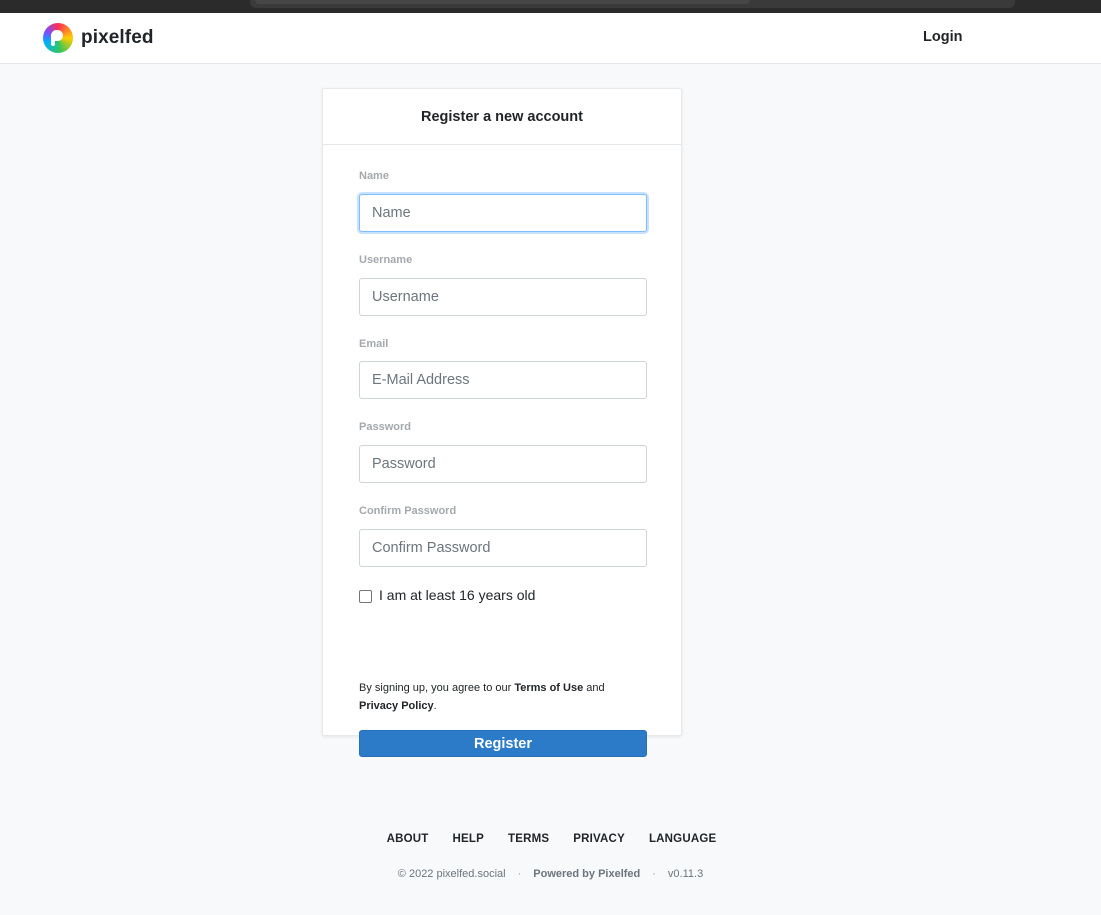  What do you see at coordinates (365, 596) in the screenshot?
I see `age-checkbox` at bounding box center [365, 596].